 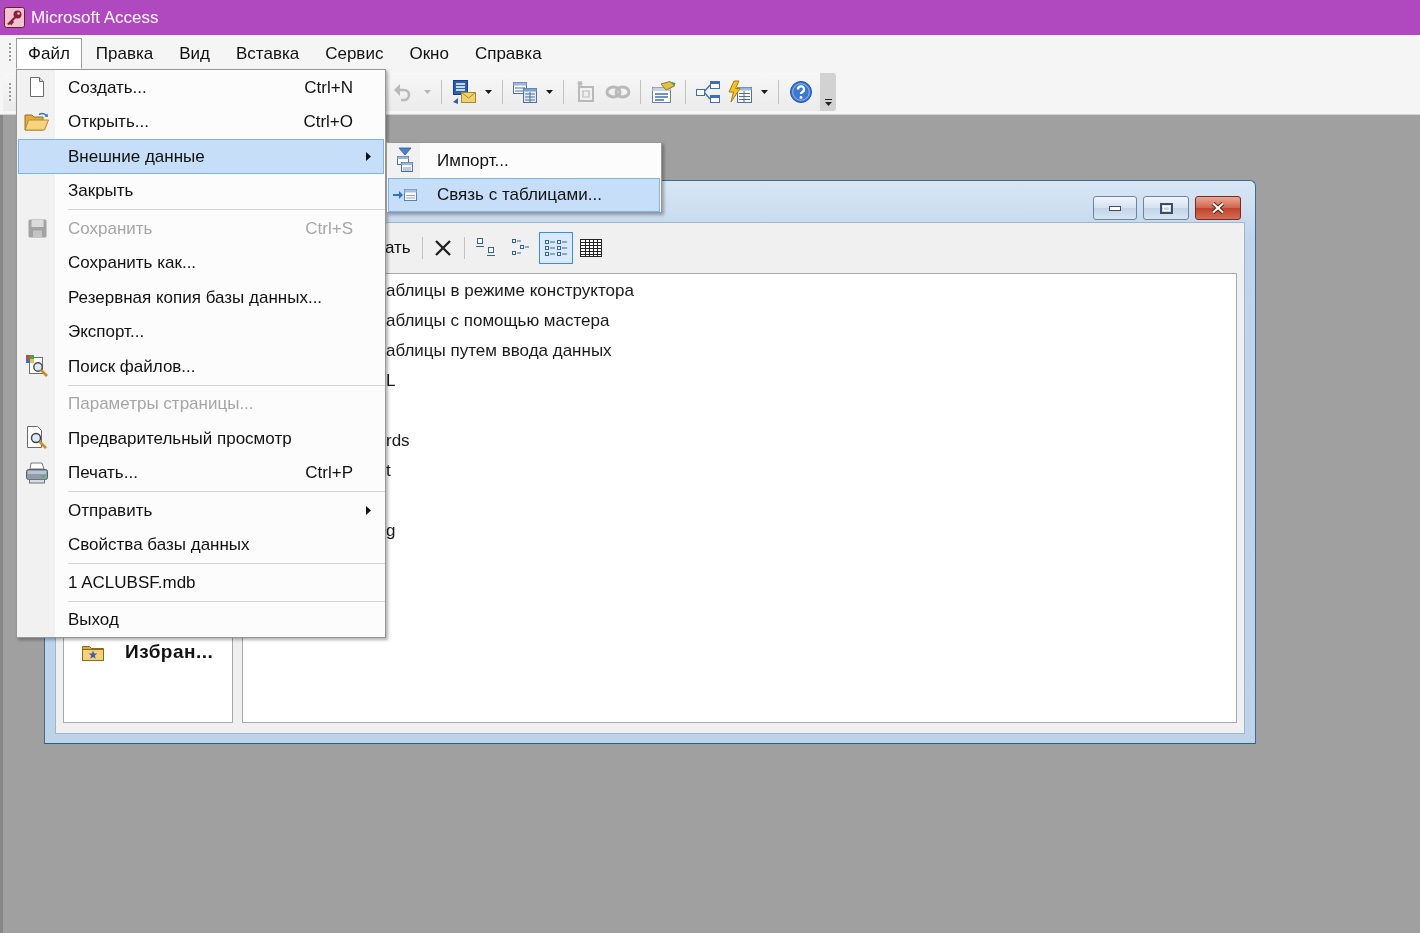 I want to click on connected-boxes-icon, so click(x=708, y=91).